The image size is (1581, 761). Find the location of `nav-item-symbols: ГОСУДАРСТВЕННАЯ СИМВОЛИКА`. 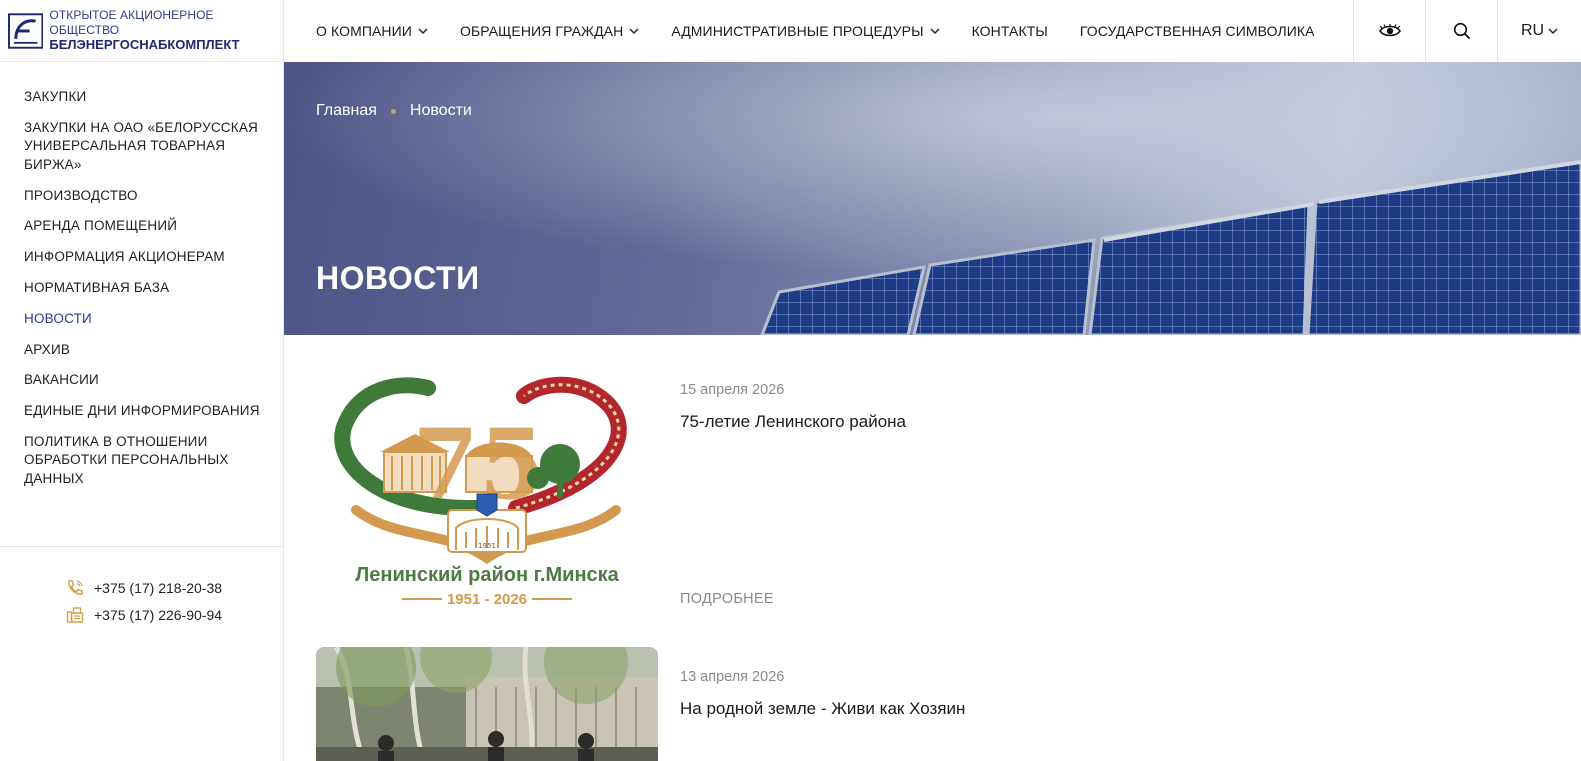

nav-item-symbols: ГОСУДАРСТВЕННАЯ СИМВОЛИКА is located at coordinates (1197, 31).